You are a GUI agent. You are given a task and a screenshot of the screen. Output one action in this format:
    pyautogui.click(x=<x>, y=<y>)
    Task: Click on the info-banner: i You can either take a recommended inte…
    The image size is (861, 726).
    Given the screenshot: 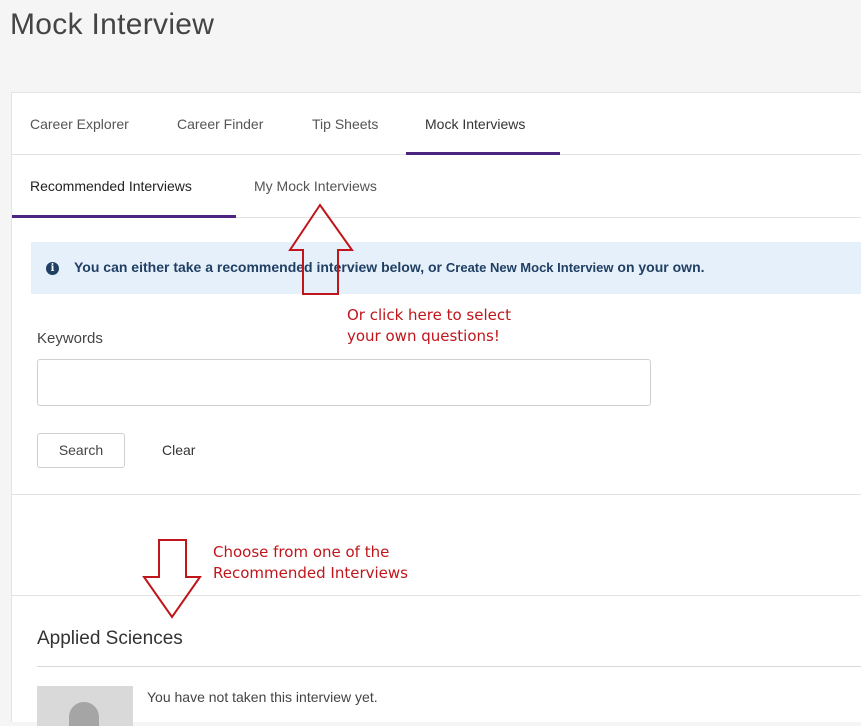 What is the action you would take?
    pyautogui.click(x=446, y=268)
    